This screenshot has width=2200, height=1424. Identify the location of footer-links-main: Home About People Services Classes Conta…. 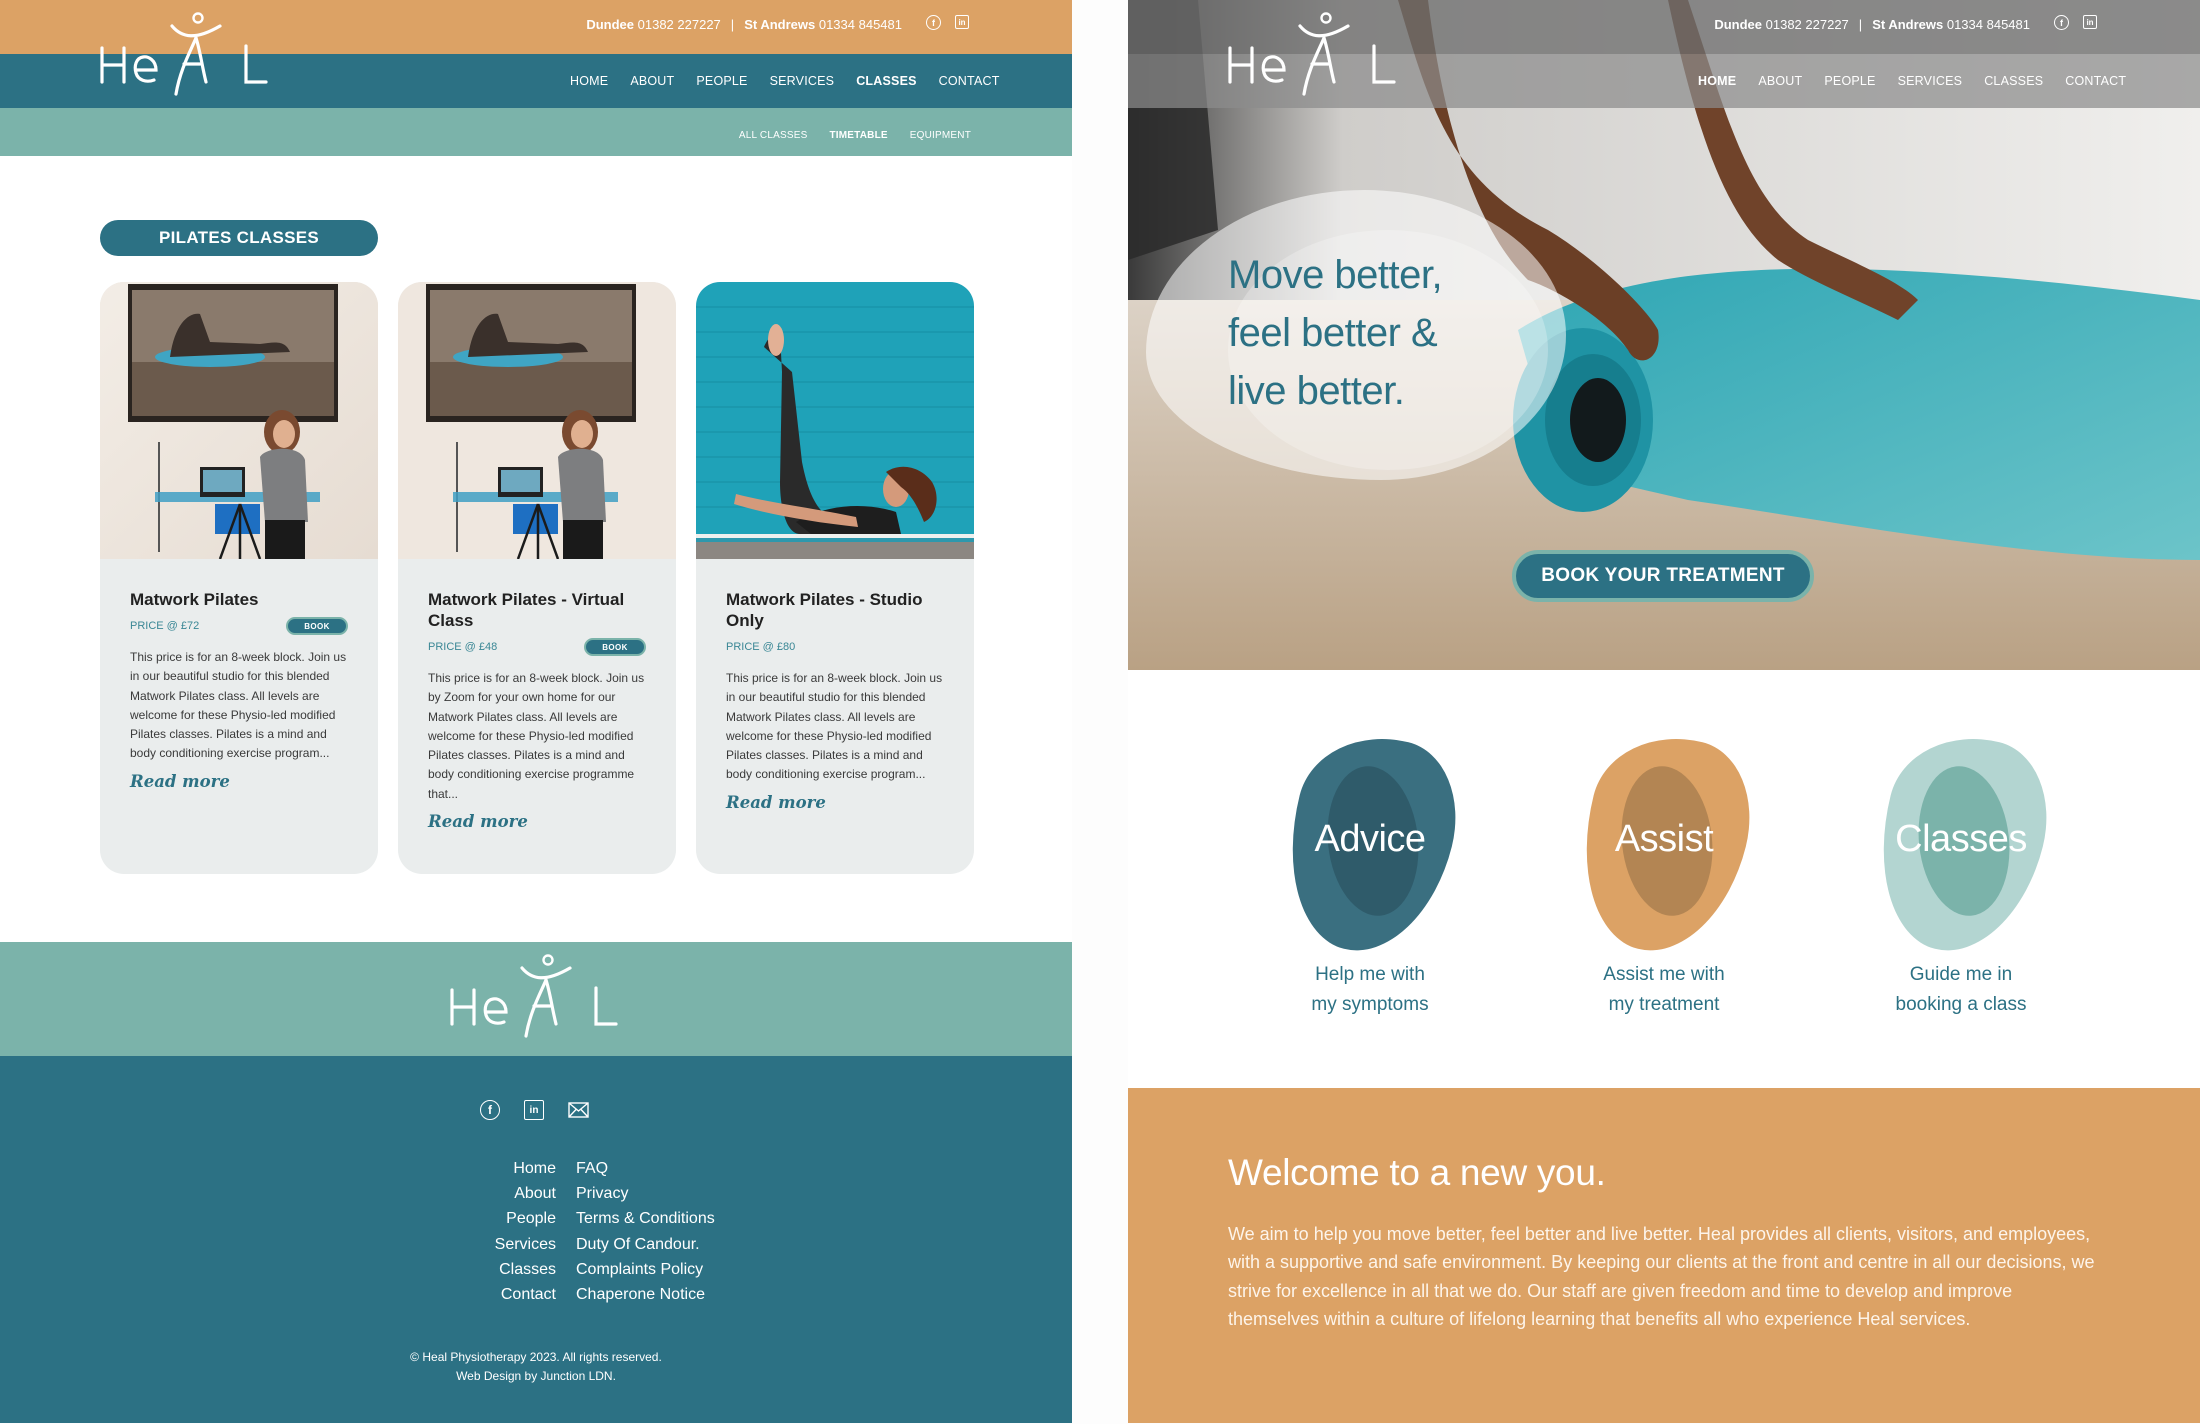
(431, 1231).